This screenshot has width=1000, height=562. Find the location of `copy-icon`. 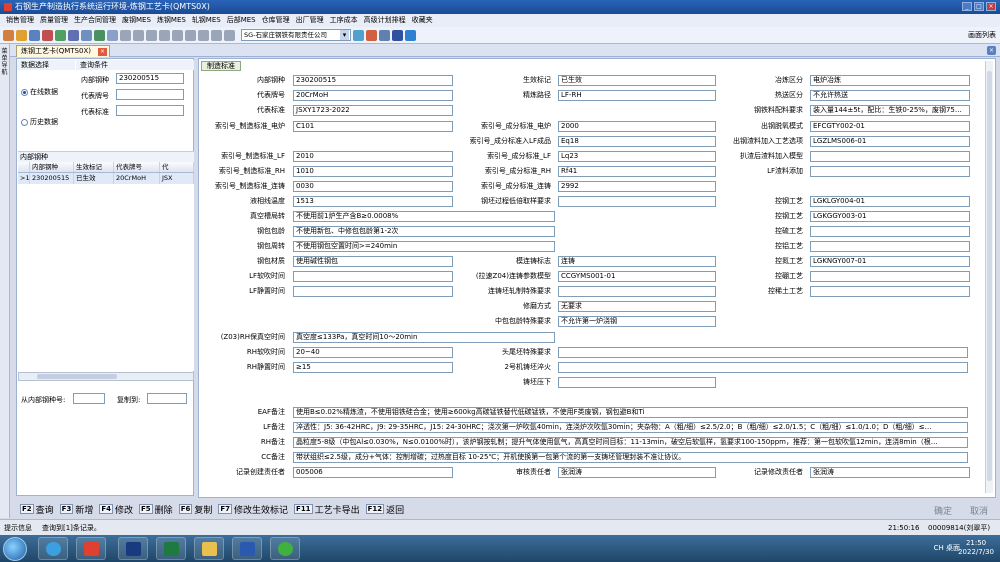

copy-icon is located at coordinates (86, 35).